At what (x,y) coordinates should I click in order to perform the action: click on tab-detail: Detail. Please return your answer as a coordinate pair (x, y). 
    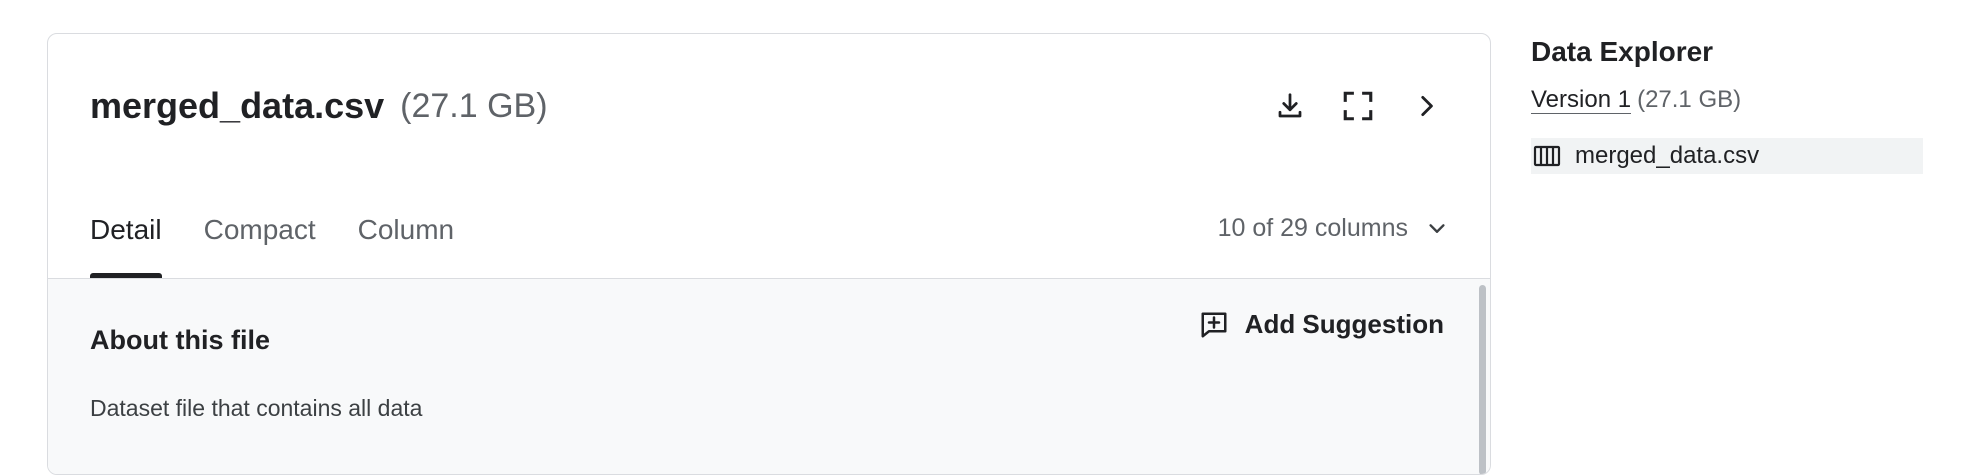
    Looking at the image, I should click on (126, 231).